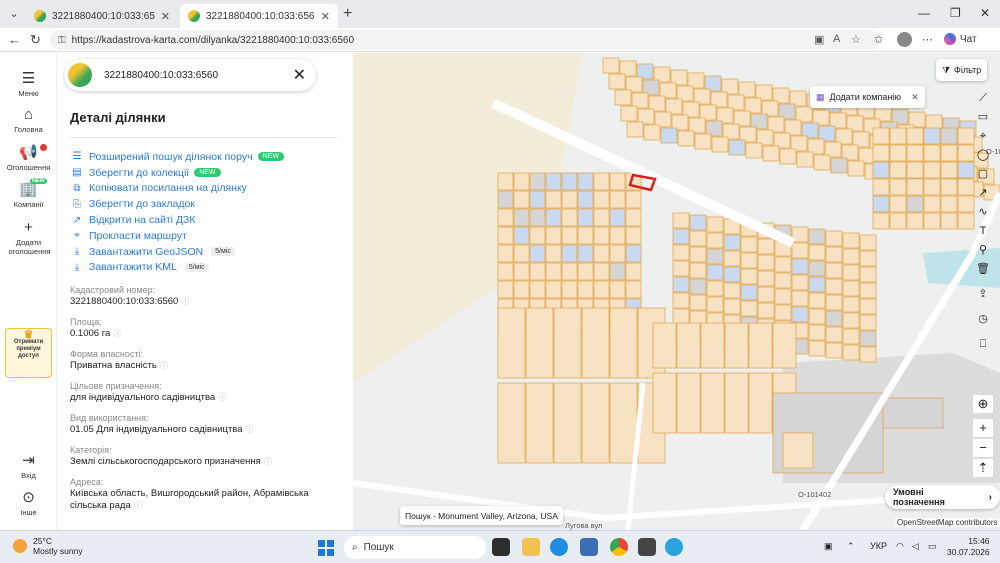  Describe the element at coordinates (28, 120) in the screenshot. I see `nav-home: ⌂ Головна` at that location.